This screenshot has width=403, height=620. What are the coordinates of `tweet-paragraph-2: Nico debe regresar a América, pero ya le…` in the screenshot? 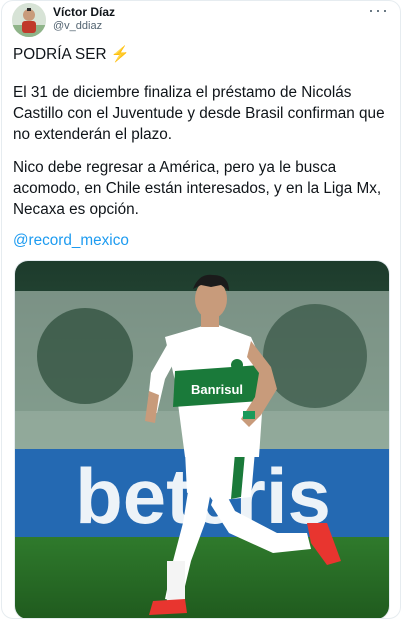 It's located at (197, 188).